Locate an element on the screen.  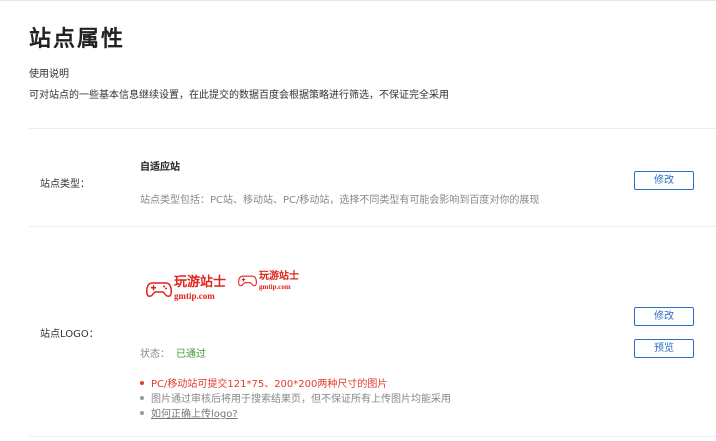
note-item: PC/移动站可提交121*75、200*200两种尺寸的图片 is located at coordinates (263, 382).